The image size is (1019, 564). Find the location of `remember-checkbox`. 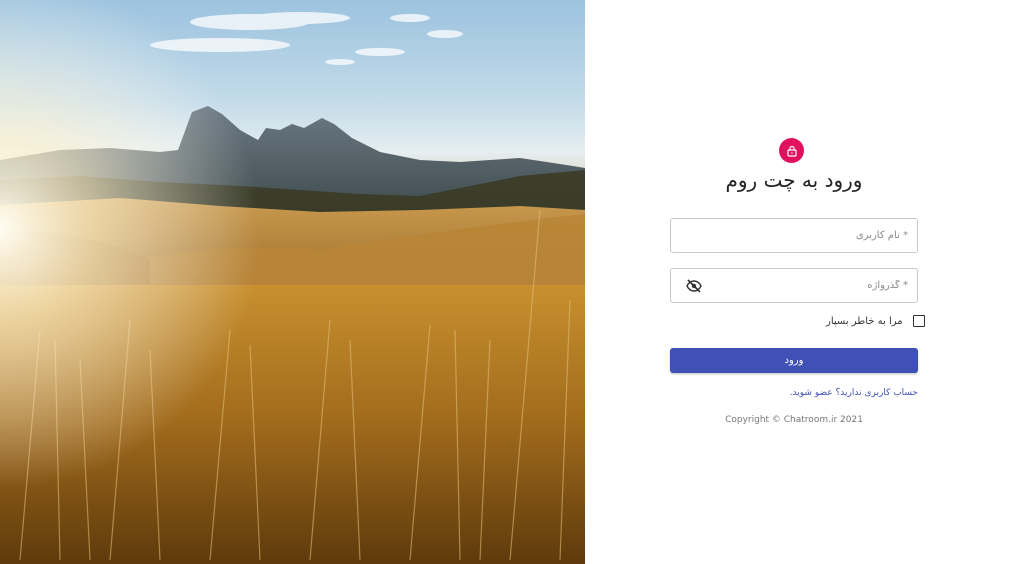

remember-checkbox is located at coordinates (918, 321).